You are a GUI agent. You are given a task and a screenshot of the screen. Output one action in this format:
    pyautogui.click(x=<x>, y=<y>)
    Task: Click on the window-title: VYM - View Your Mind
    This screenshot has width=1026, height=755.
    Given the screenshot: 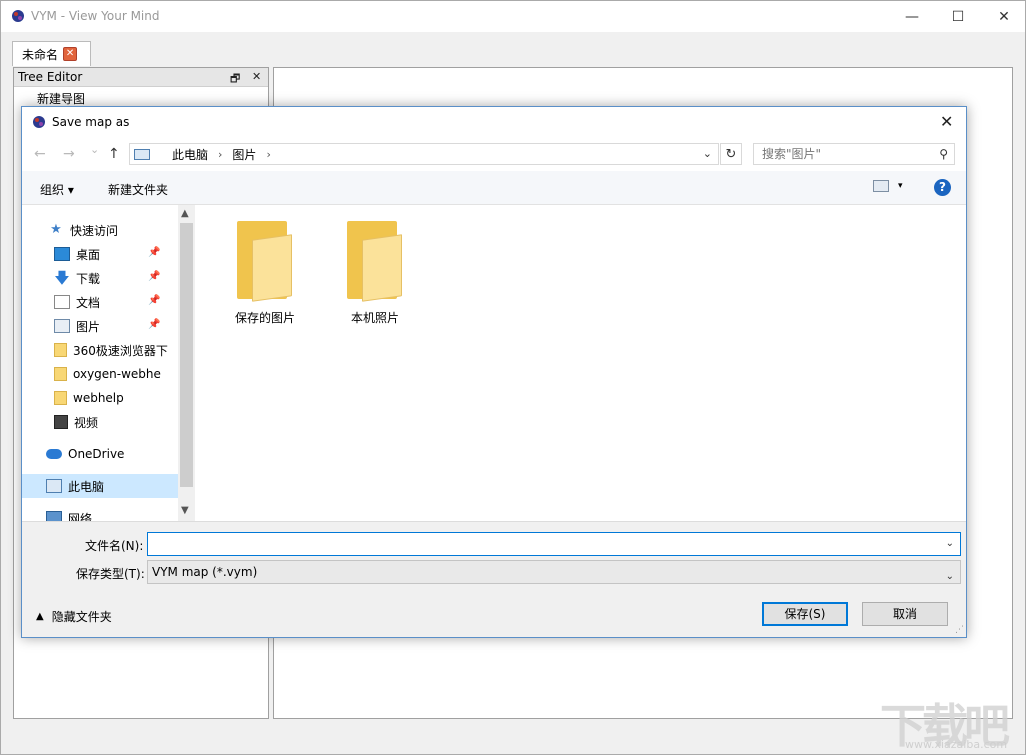 What is the action you would take?
    pyautogui.click(x=95, y=16)
    